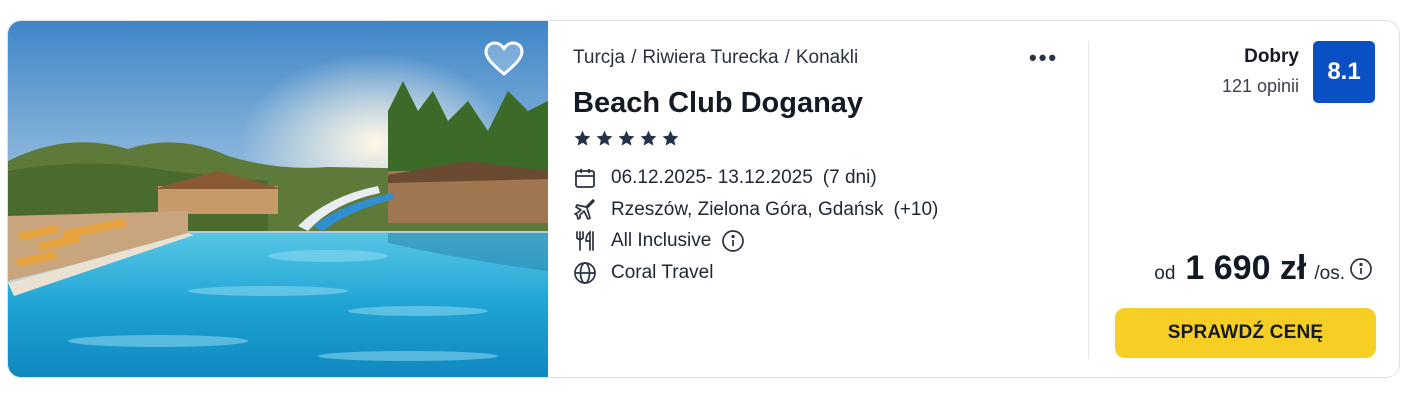  I want to click on breadcrumb-country: Turcja, so click(599, 57).